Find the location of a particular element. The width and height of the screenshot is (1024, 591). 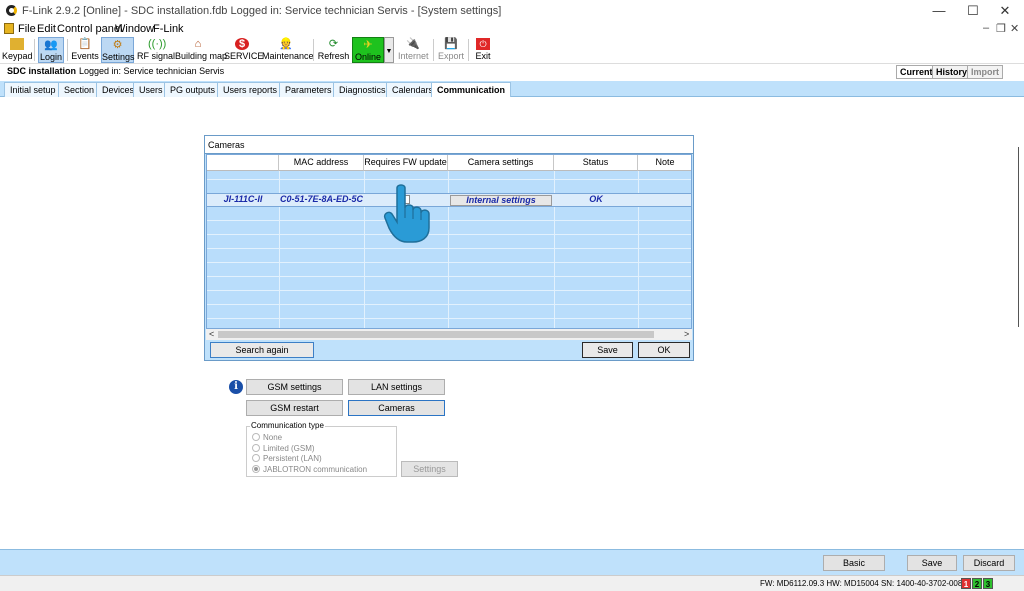

tab-initial-setup: Initial setup is located at coordinates (33, 89).